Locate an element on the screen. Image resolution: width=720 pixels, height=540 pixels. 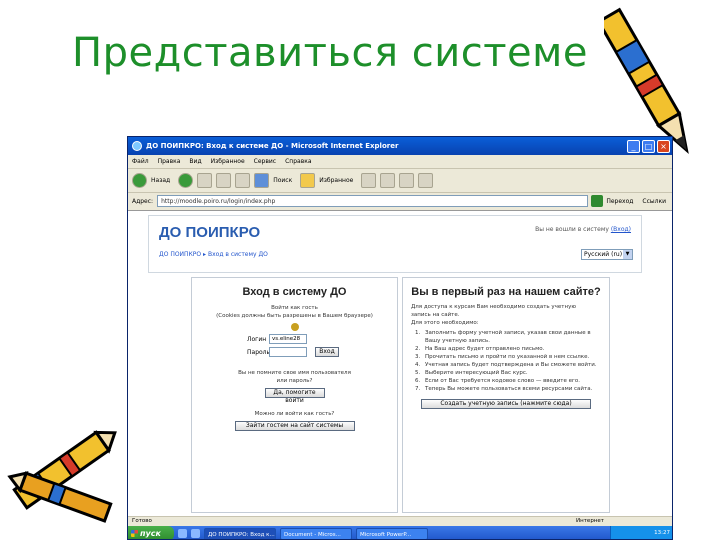
windows-logo-icon is located at coordinates (134, 533).